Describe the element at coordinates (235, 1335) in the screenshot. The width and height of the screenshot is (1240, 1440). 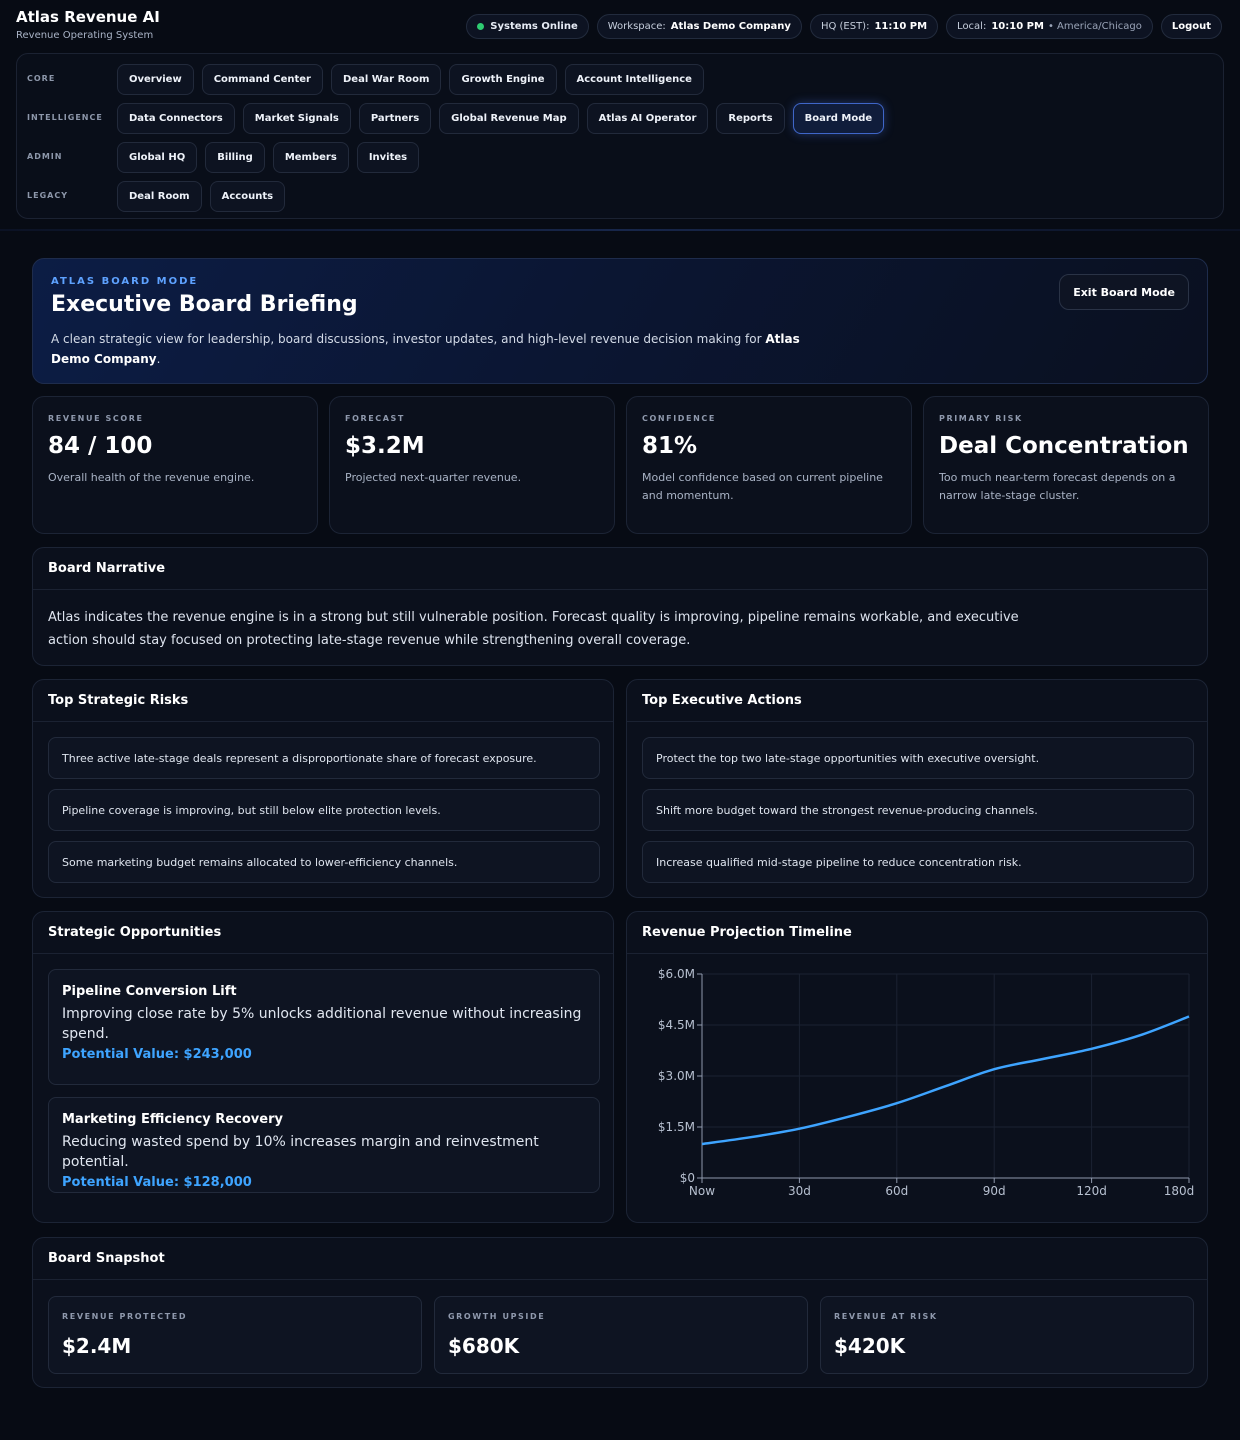
I see `snapshot-revenue-protected: REVENUE PROTECTED $2.4M` at that location.